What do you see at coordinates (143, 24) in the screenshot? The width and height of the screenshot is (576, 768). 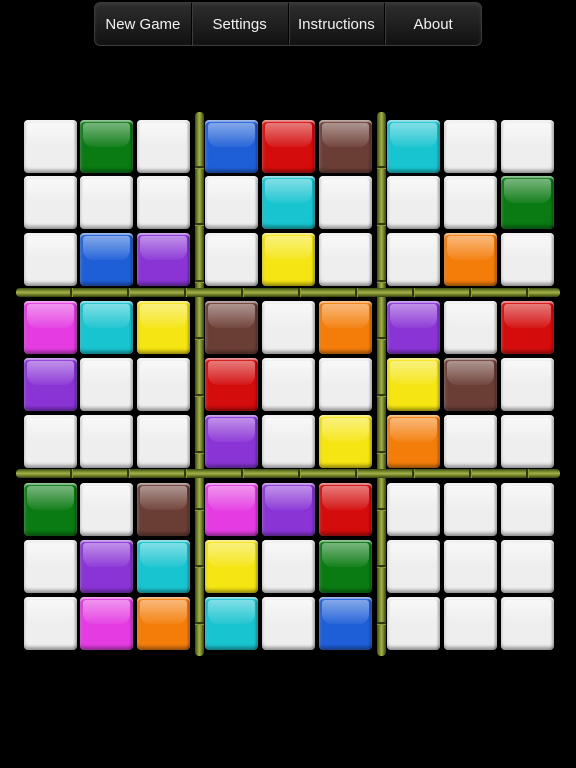 I see `new-game-button: New Game` at bounding box center [143, 24].